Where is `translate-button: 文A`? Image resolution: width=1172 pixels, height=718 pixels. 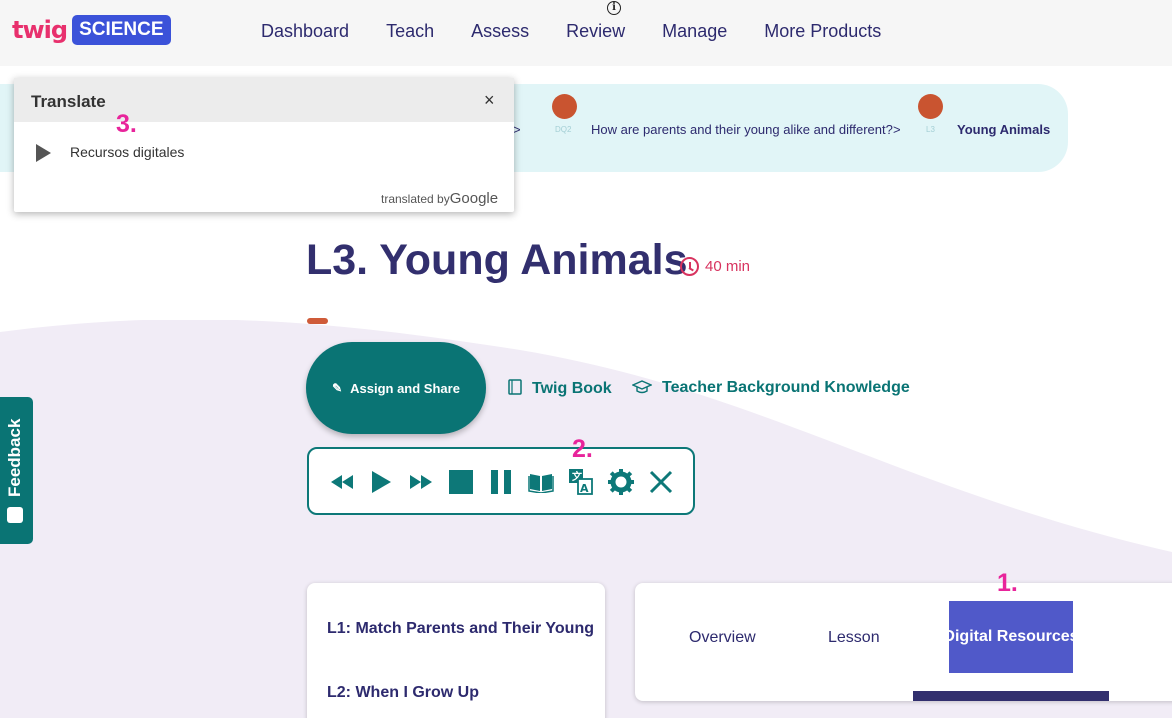 translate-button: 文A is located at coordinates (581, 482).